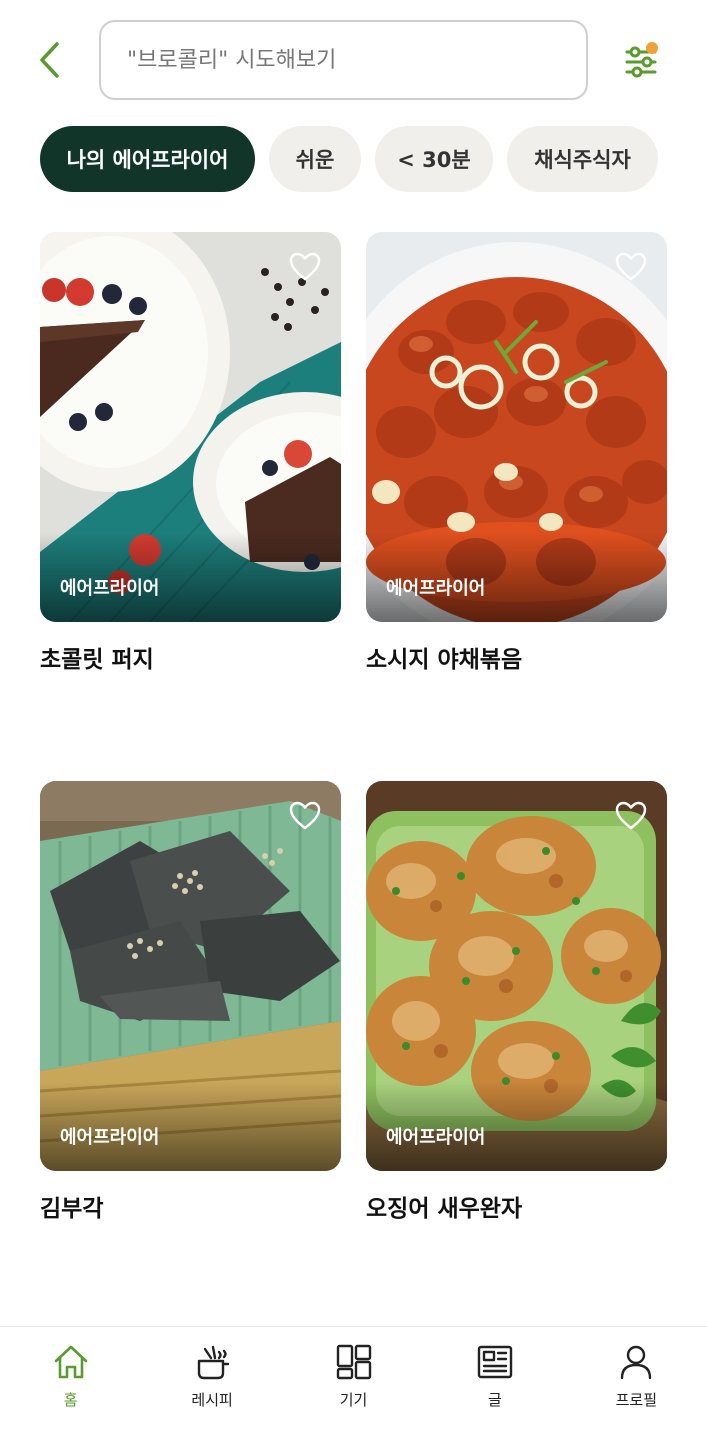 The width and height of the screenshot is (707, 1440). Describe the element at coordinates (353, 1400) in the screenshot. I see `nav-label: 기기` at that location.